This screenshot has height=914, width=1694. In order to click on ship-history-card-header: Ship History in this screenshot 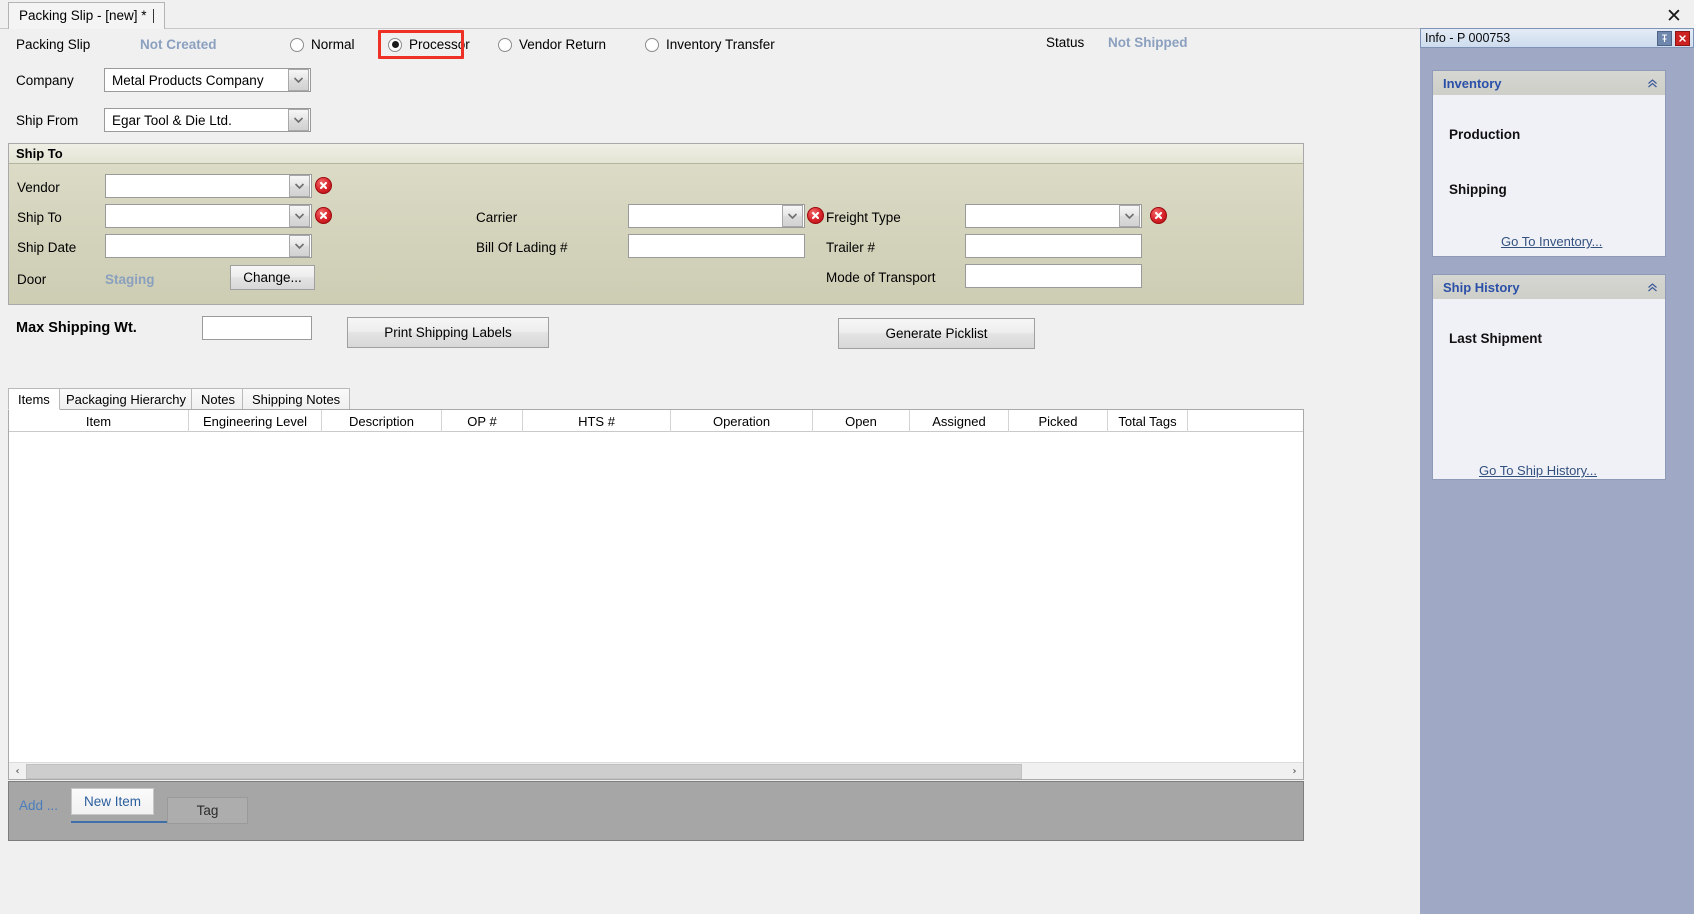, I will do `click(1549, 287)`.